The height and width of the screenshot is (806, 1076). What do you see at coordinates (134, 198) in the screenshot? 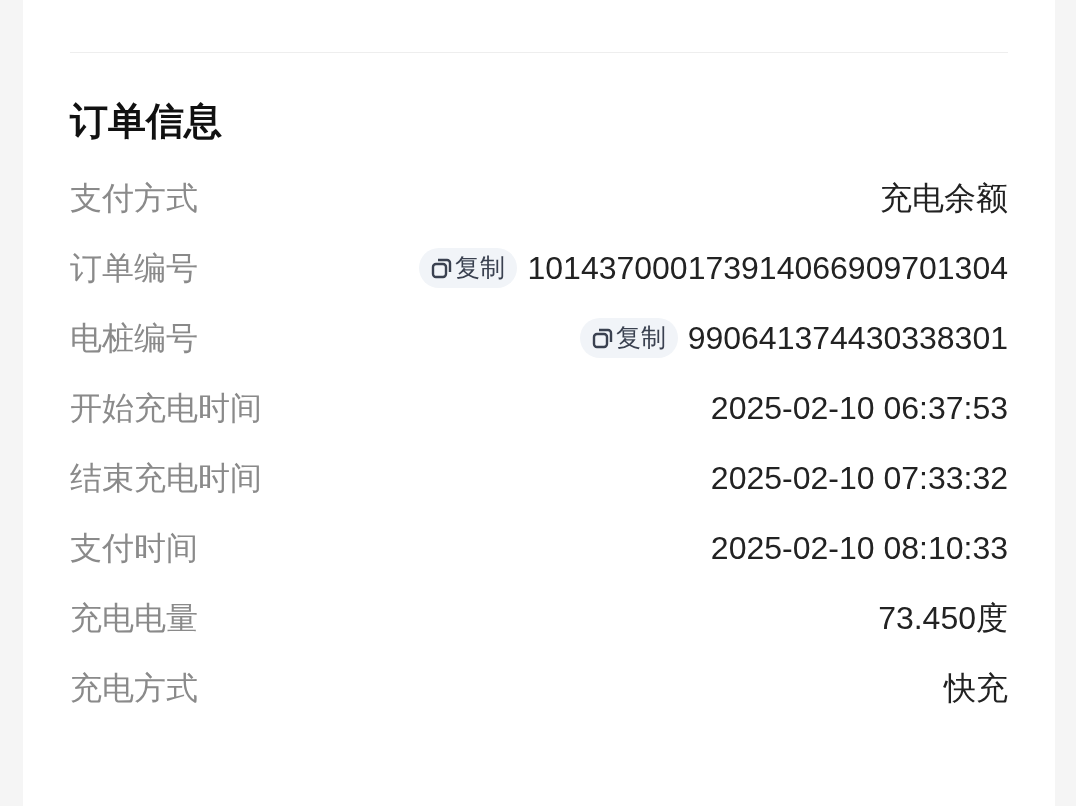
I see `field-label: 支付方式` at bounding box center [134, 198].